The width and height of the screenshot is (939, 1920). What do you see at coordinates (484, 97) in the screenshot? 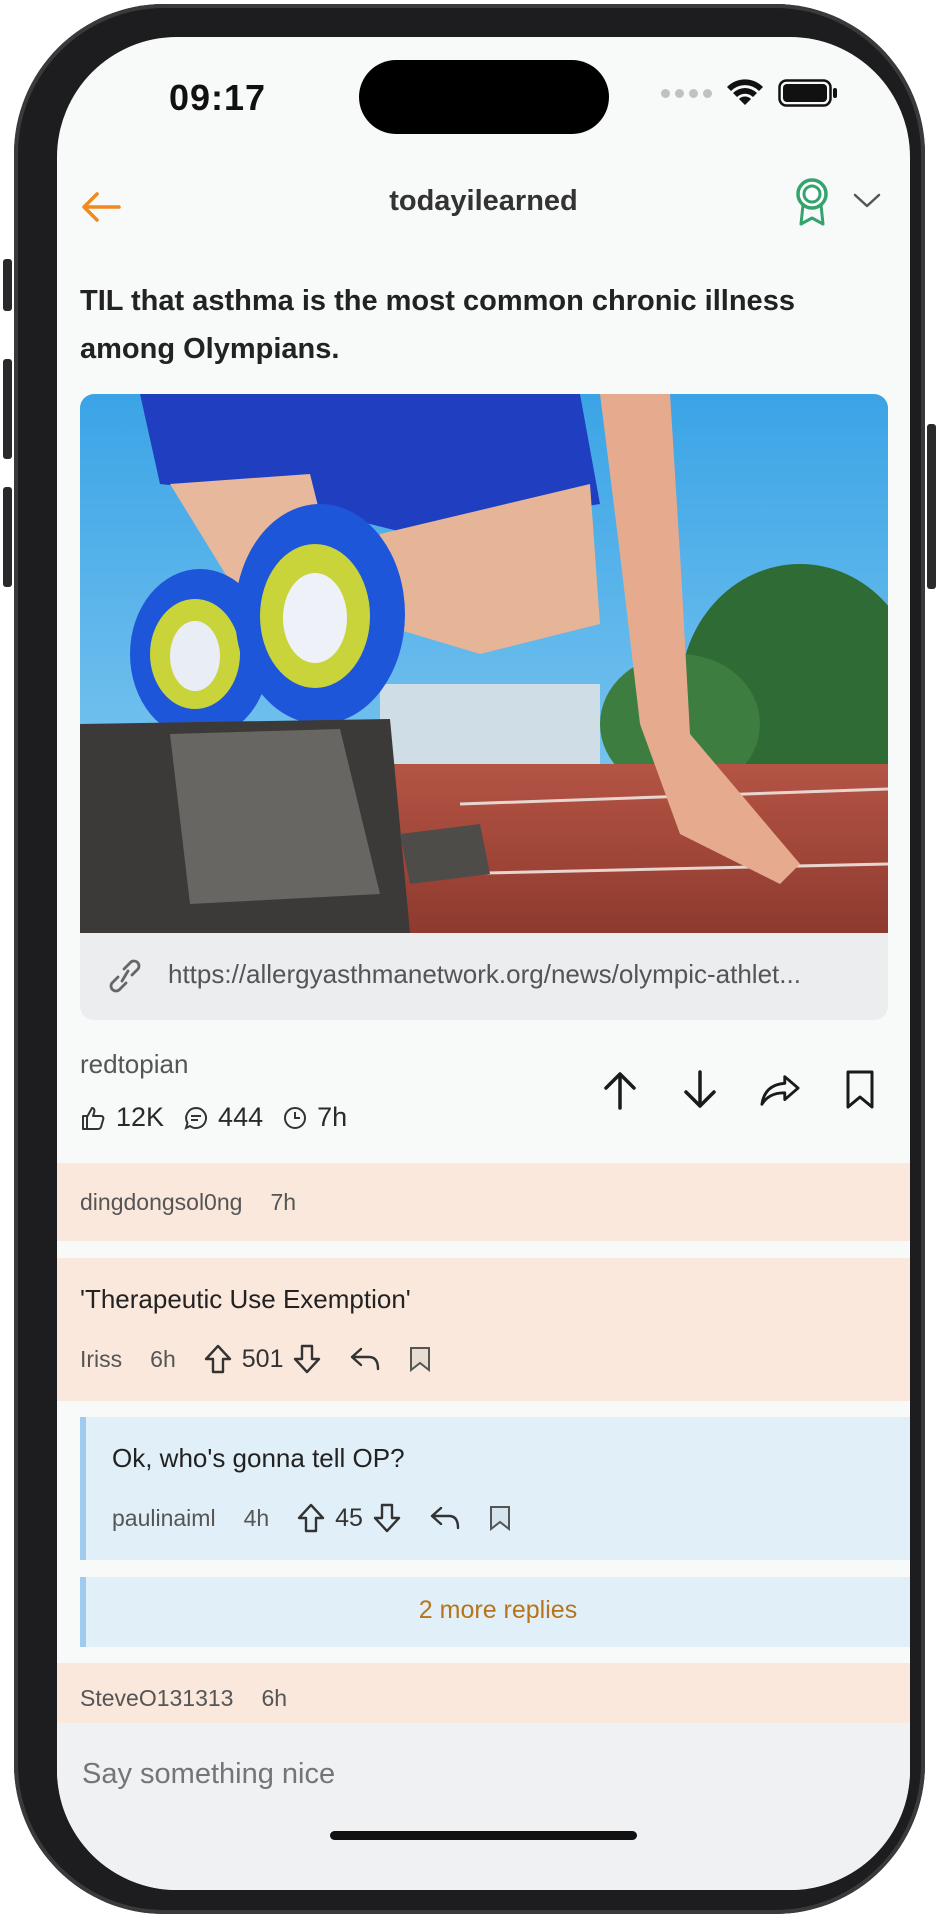
I see `dynamic-island` at bounding box center [484, 97].